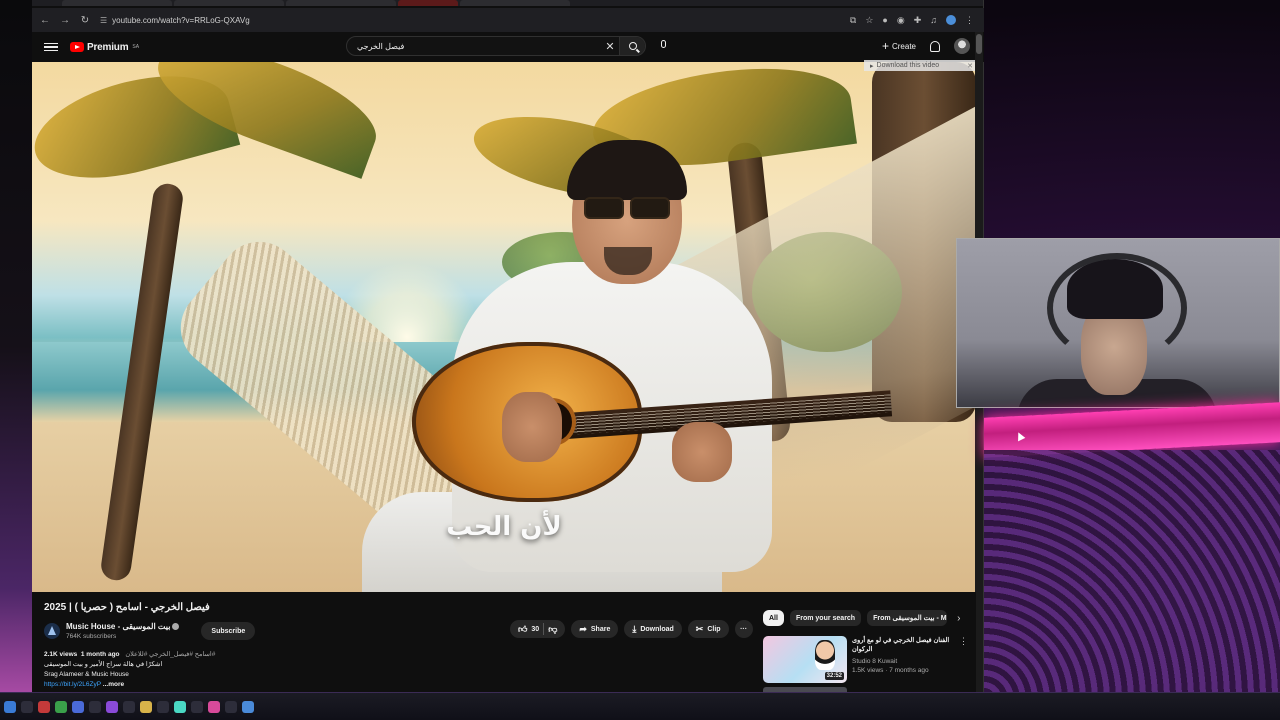 The height and width of the screenshot is (720, 1280). I want to click on thumbnail-person, so click(825, 655).